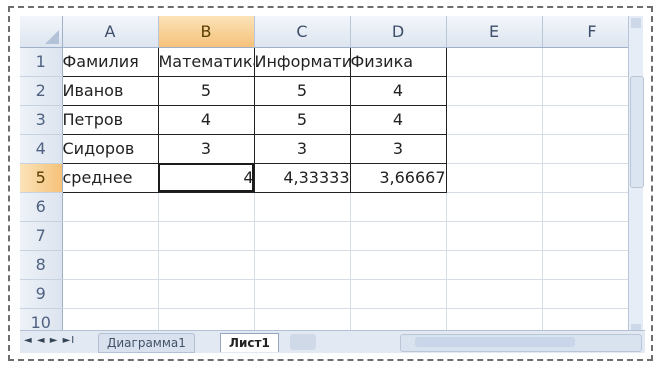  What do you see at coordinates (592, 236) in the screenshot?
I see `cell-f7` at bounding box center [592, 236].